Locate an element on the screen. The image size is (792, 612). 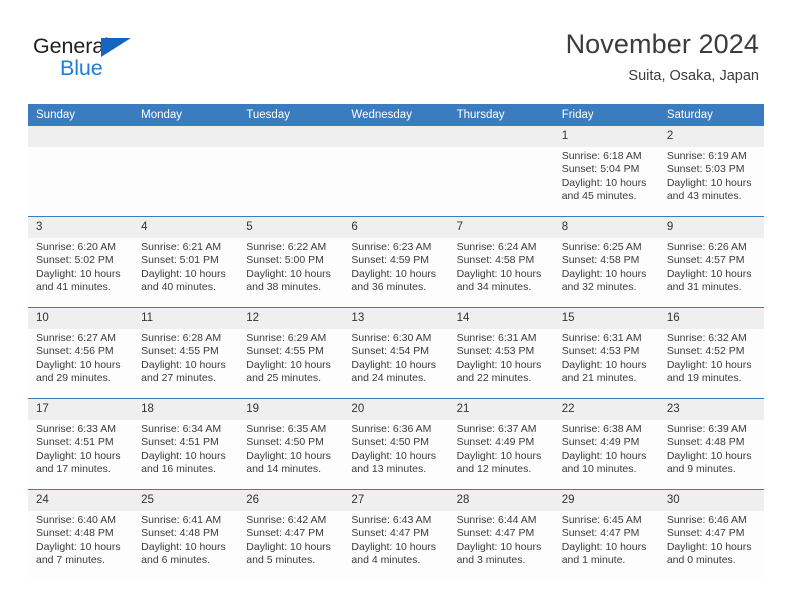
sunrise-text: Sunrise: 6:27 AM is located at coordinates (76, 338).